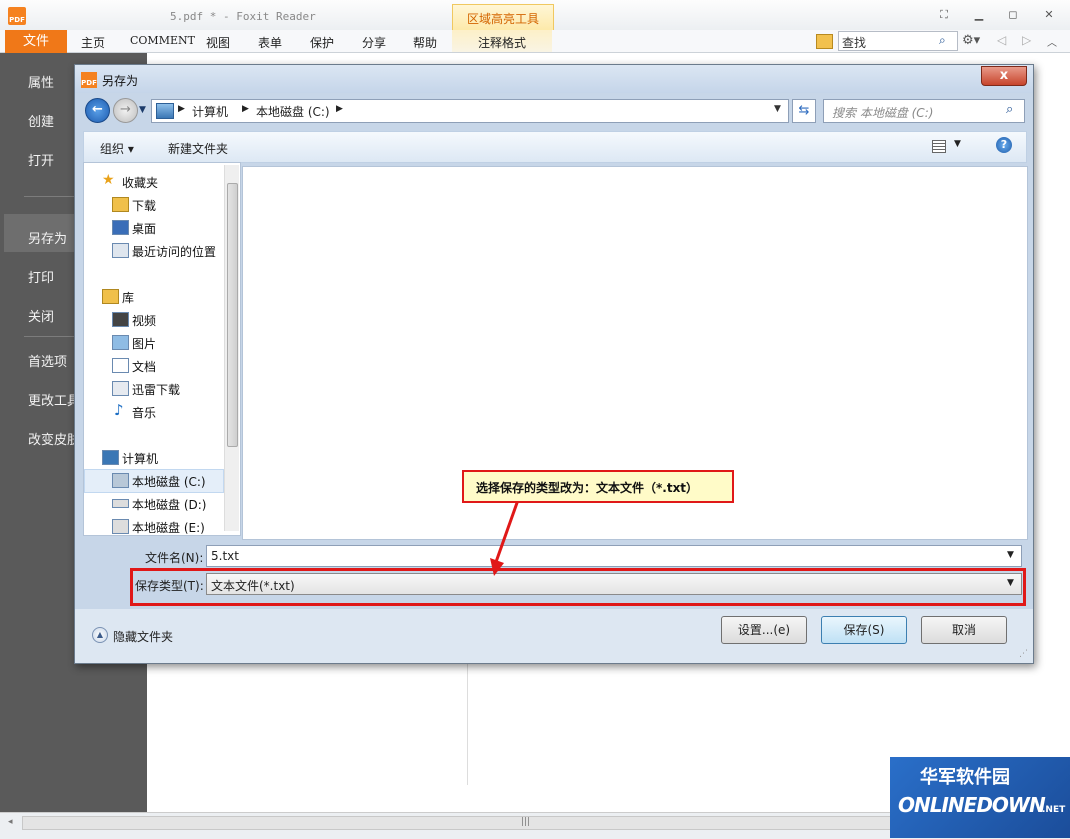  Describe the element at coordinates (243, 16) in the screenshot. I see `window-title: 5.pdf * - Foxit Reader` at that location.